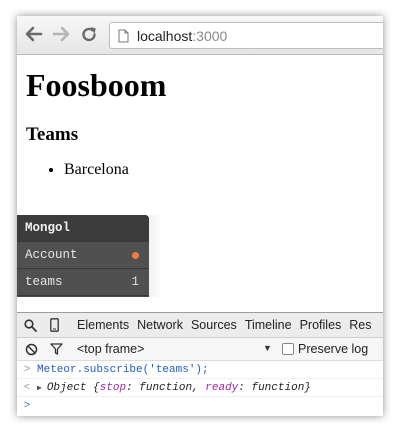  What do you see at coordinates (27, 387) in the screenshot?
I see `result-prompt-icon: <` at bounding box center [27, 387].